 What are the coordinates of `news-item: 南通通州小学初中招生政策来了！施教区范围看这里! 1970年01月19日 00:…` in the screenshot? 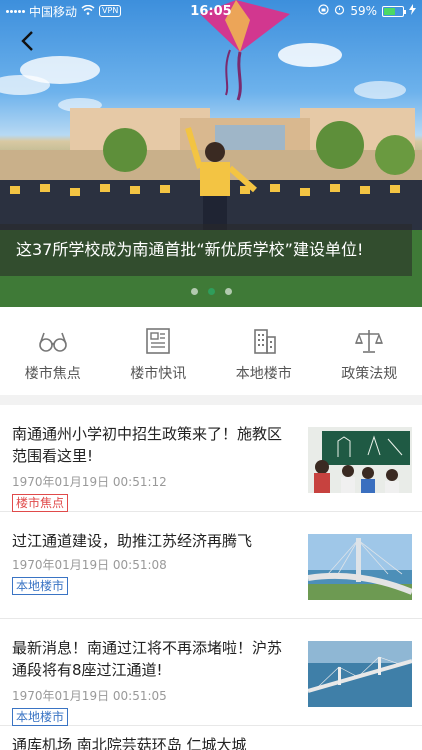 It's located at (211, 458).